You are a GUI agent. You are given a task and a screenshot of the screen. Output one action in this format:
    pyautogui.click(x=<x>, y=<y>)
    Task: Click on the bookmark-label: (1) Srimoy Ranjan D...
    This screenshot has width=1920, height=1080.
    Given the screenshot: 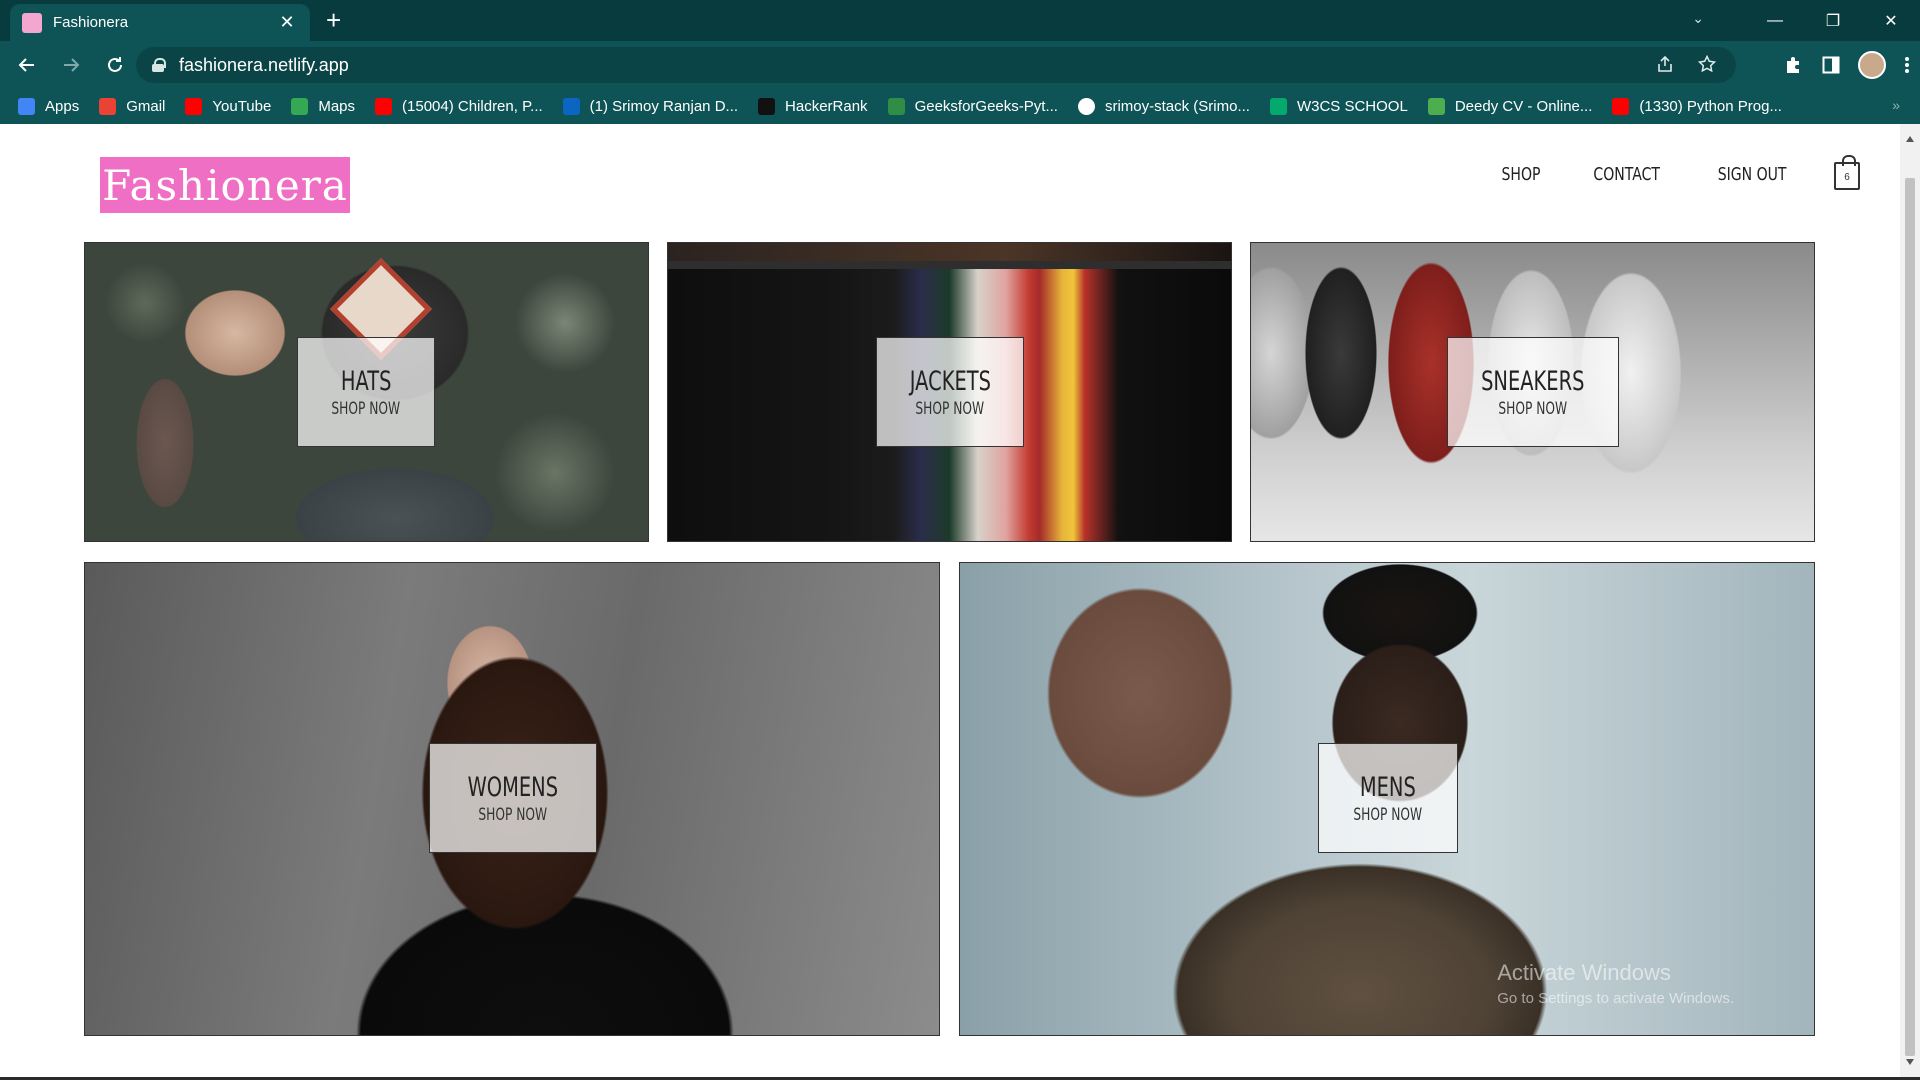 What is the action you would take?
    pyautogui.click(x=664, y=106)
    